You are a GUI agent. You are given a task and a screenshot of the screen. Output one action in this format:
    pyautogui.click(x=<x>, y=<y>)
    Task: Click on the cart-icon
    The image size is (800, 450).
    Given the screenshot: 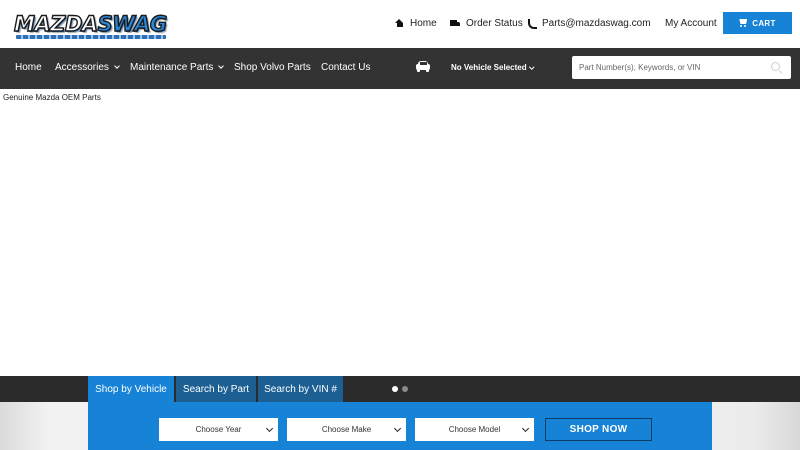 What is the action you would take?
    pyautogui.click(x=743, y=23)
    